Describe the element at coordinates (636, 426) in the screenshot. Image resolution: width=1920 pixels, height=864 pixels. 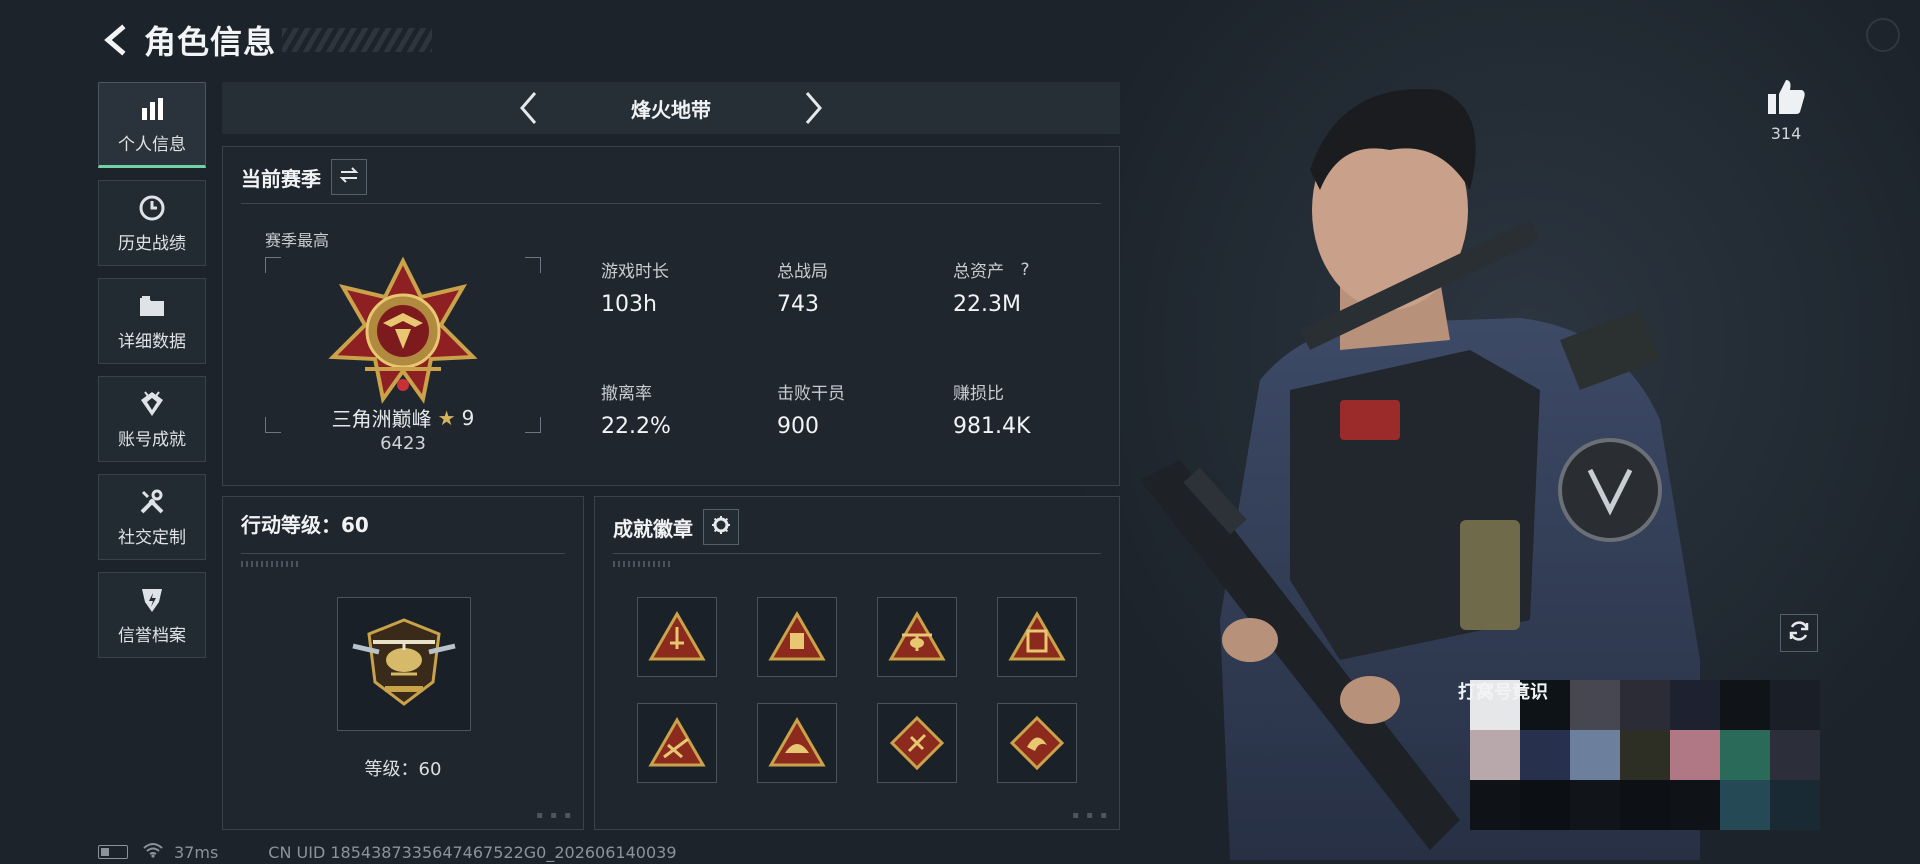
I see `stat-value: 22.2%` at that location.